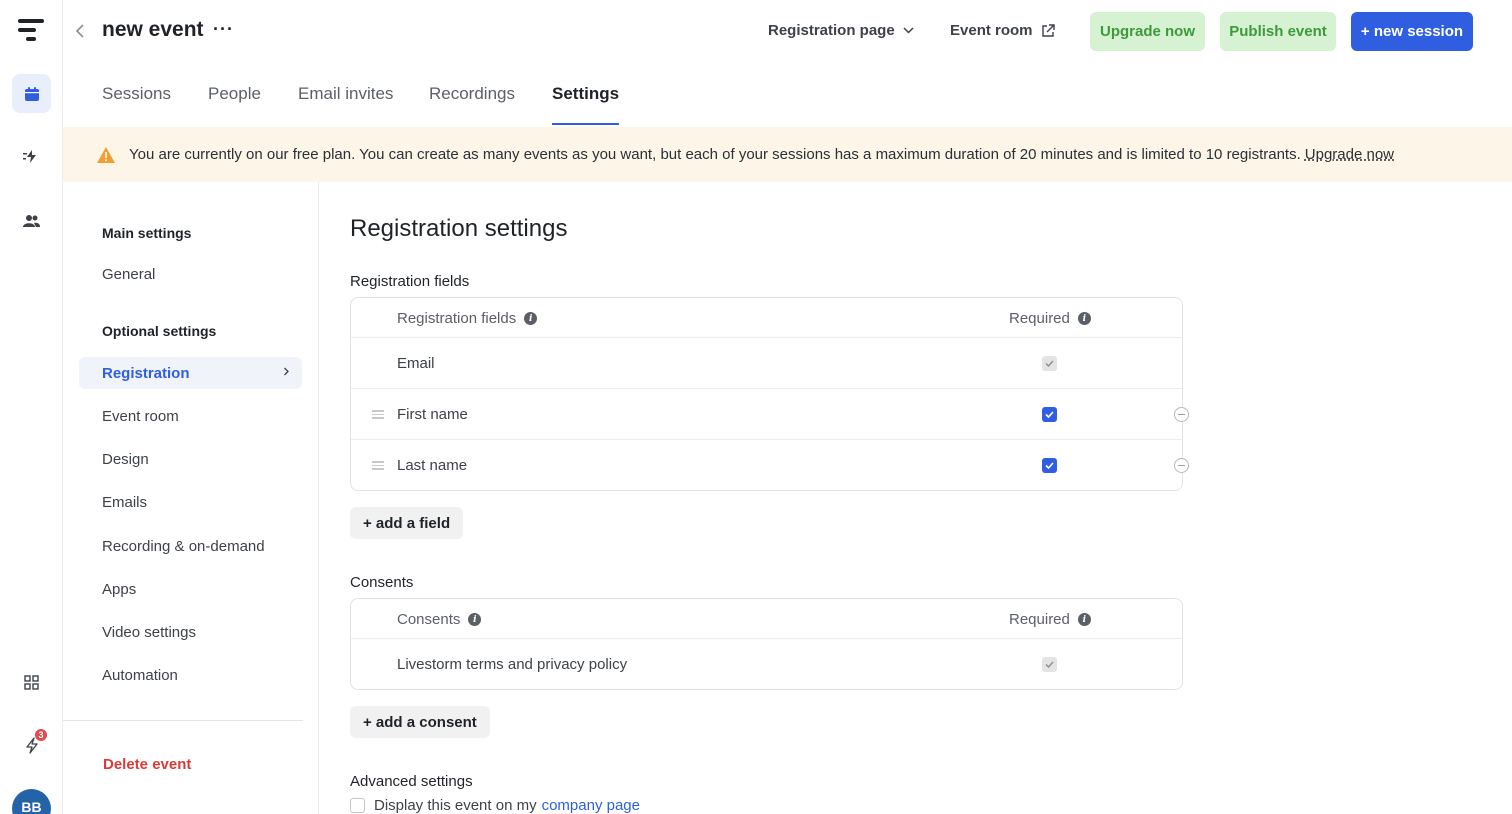 The width and height of the screenshot is (1512, 814). Describe the element at coordinates (345, 94) in the screenshot. I see `tab-email-invites: Email invites` at that location.